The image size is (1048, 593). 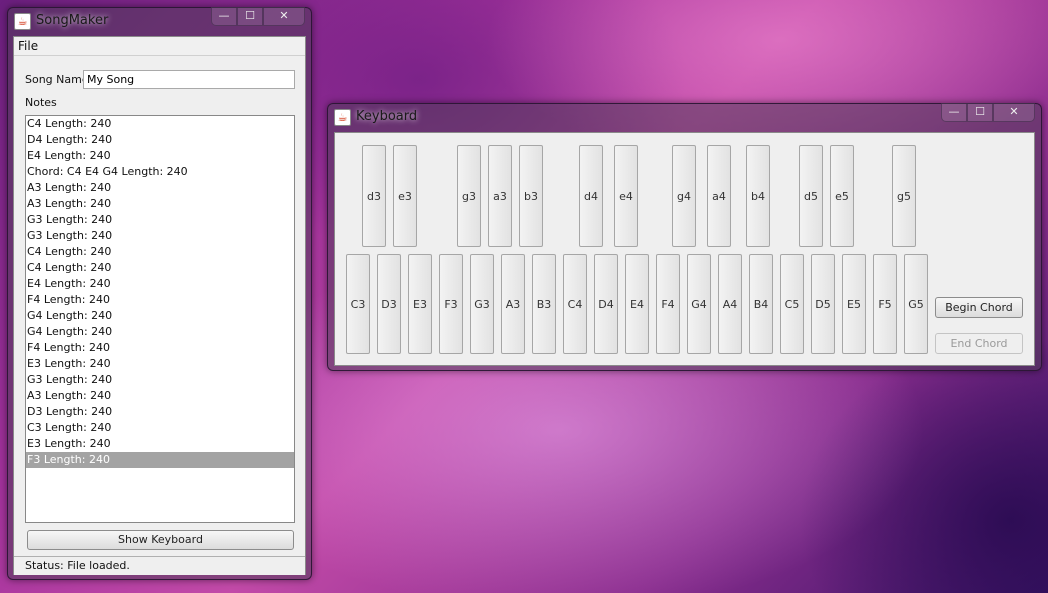 What do you see at coordinates (513, 304) in the screenshot?
I see `natural-key-A3: A3` at bounding box center [513, 304].